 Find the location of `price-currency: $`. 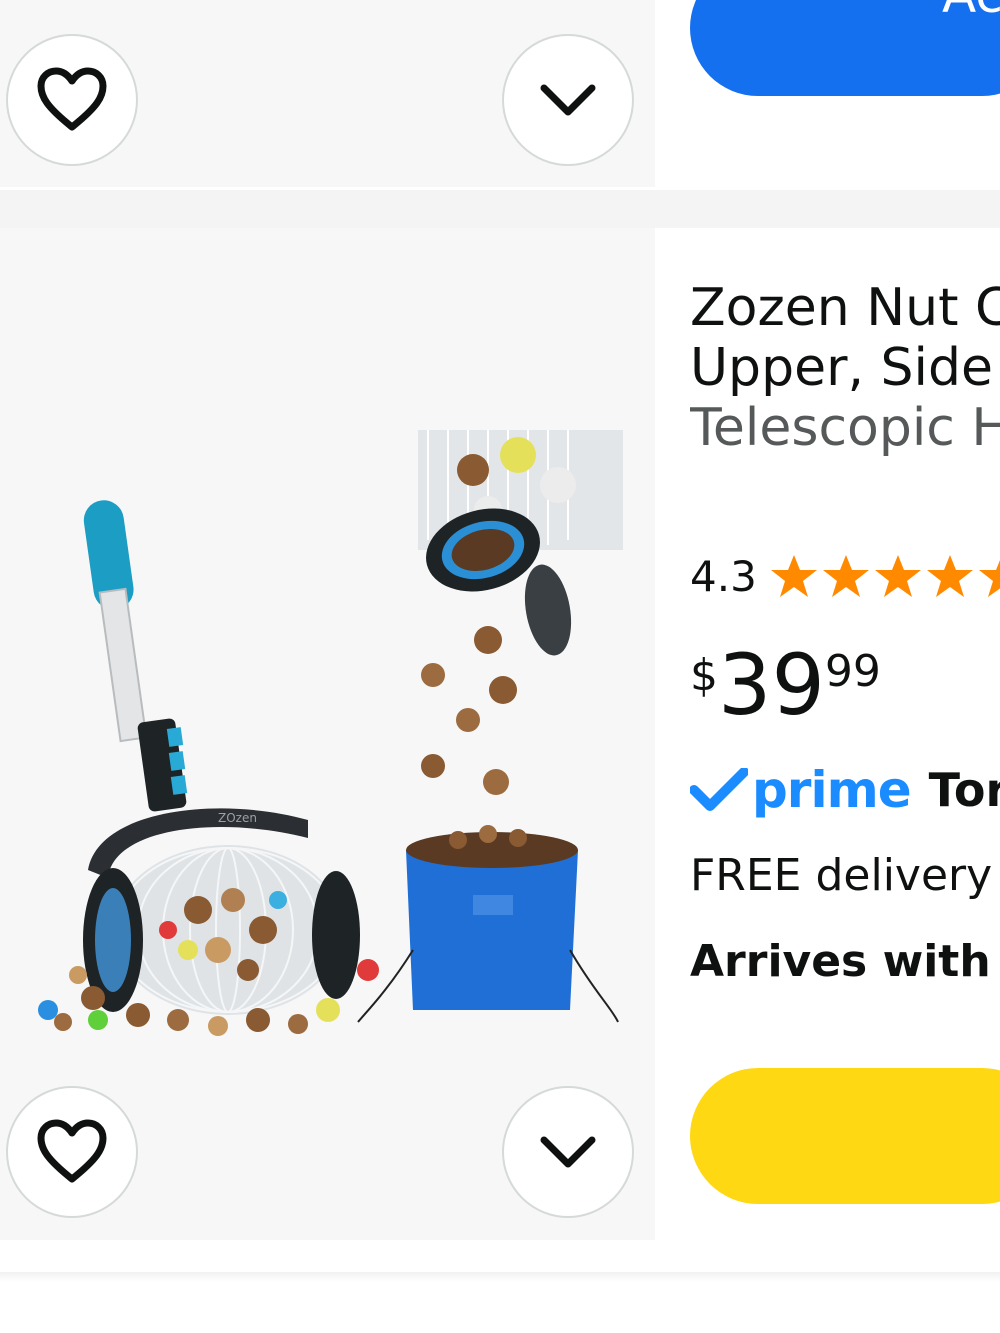

price-currency: $ is located at coordinates (704, 675).